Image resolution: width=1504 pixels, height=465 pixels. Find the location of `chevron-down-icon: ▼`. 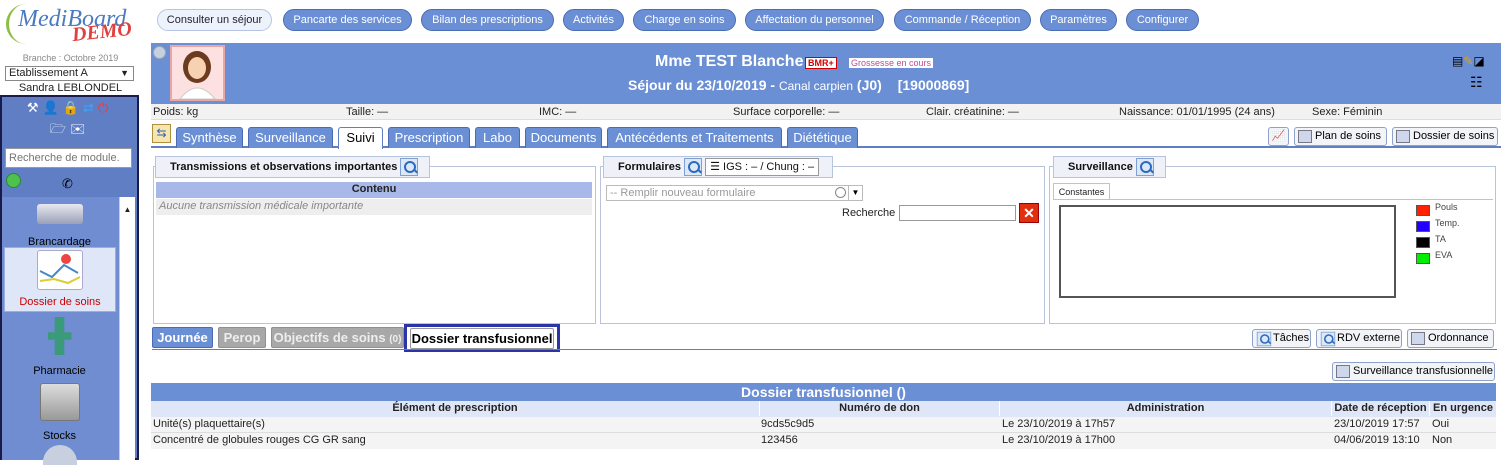

chevron-down-icon: ▼ is located at coordinates (855, 193).